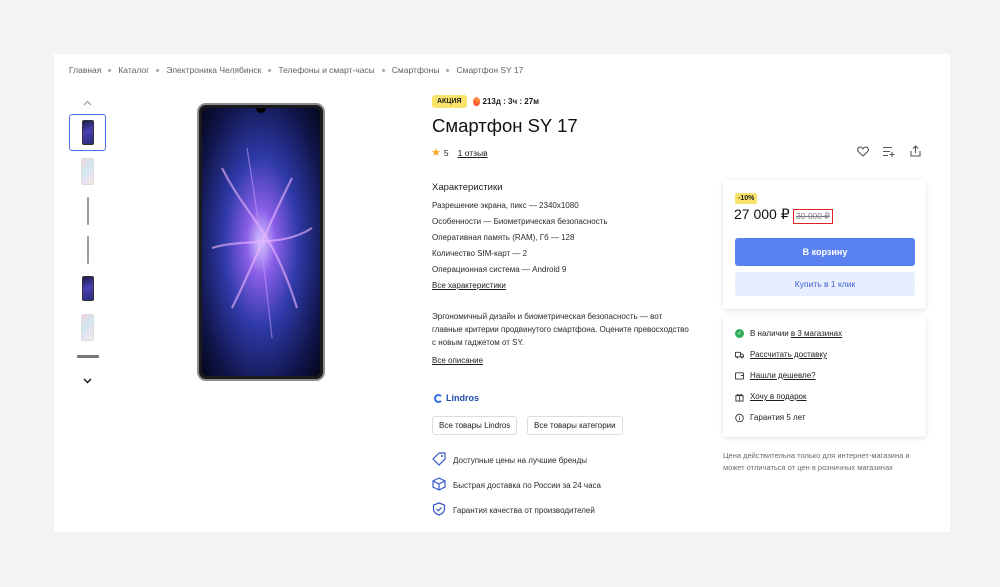 This screenshot has height=587, width=1000. I want to click on delivery-link: Рассчитать доставку, so click(788, 354).